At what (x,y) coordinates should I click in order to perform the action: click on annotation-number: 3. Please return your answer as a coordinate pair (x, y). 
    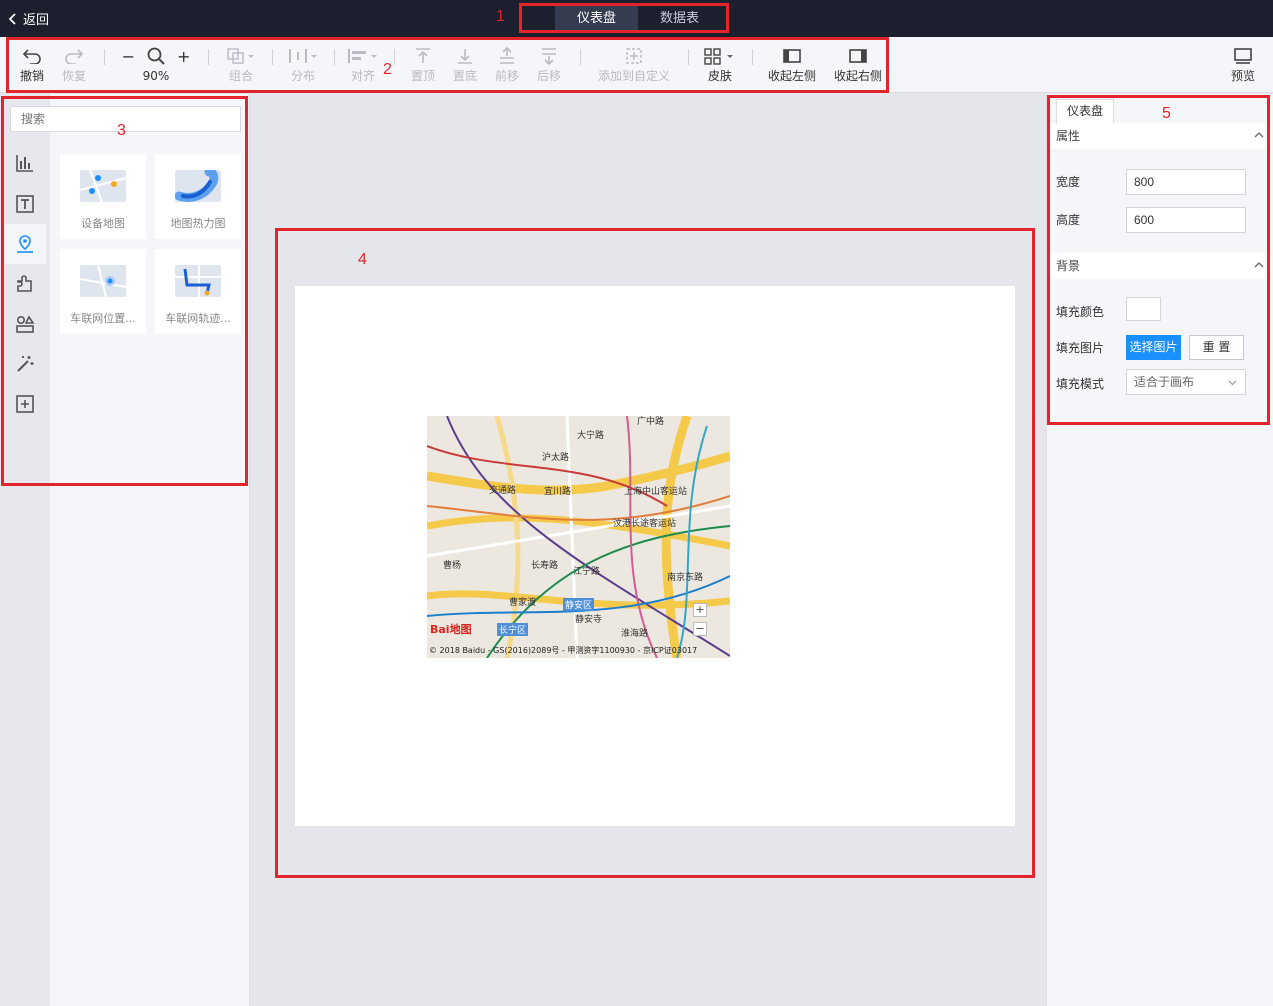
    Looking at the image, I should click on (121, 130).